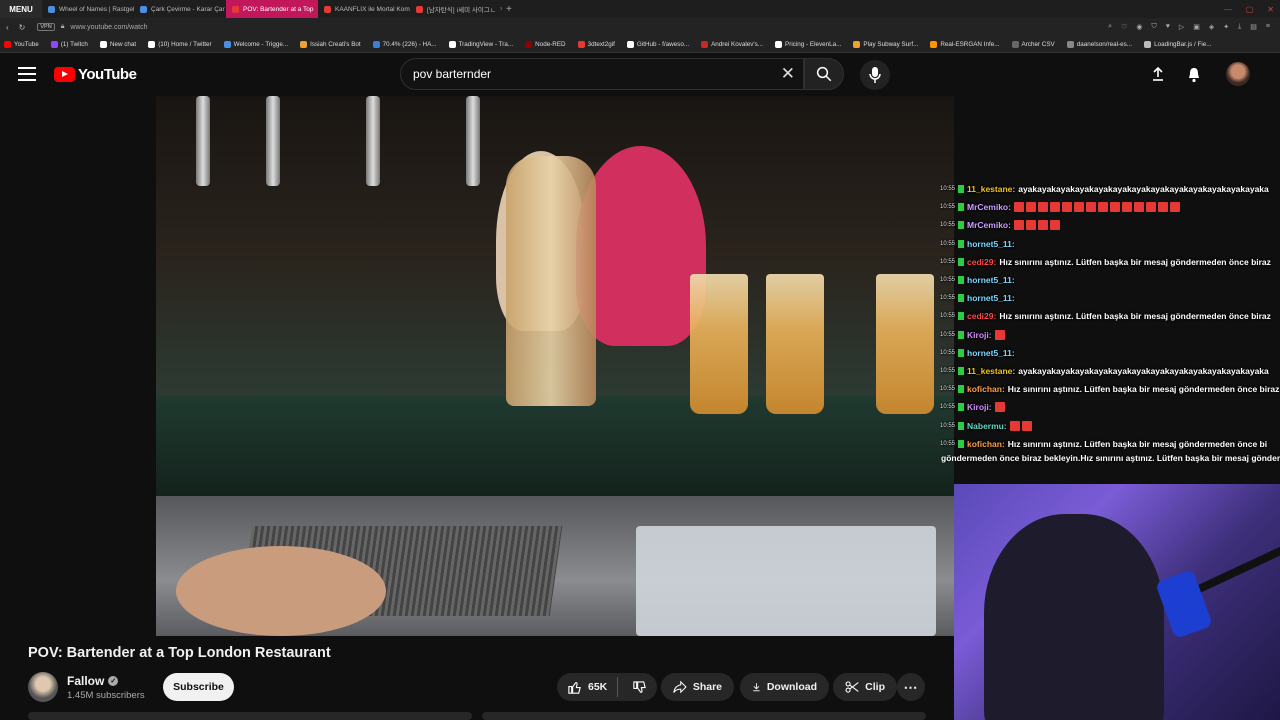 This screenshot has width=1280, height=720. Describe the element at coordinates (43, 687) in the screenshot. I see `channel-avatar` at that location.